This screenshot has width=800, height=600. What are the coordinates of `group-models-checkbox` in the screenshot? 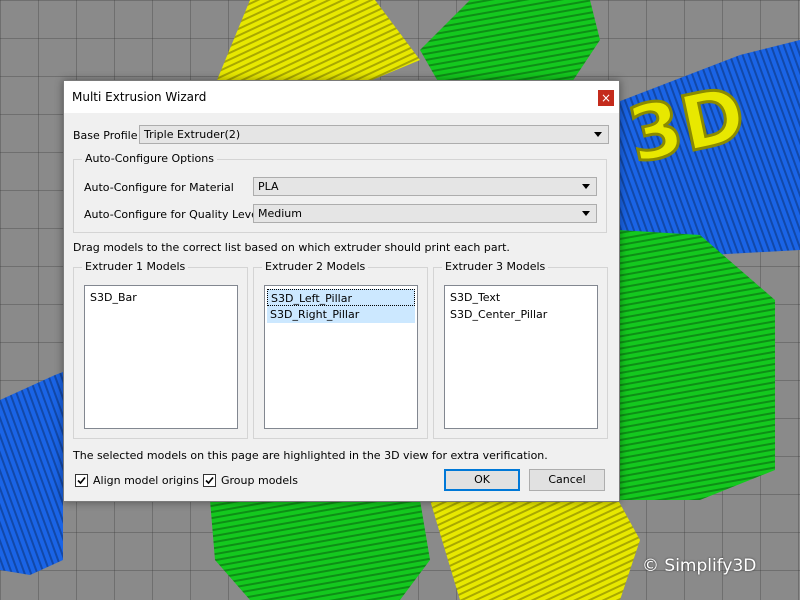 It's located at (209, 480).